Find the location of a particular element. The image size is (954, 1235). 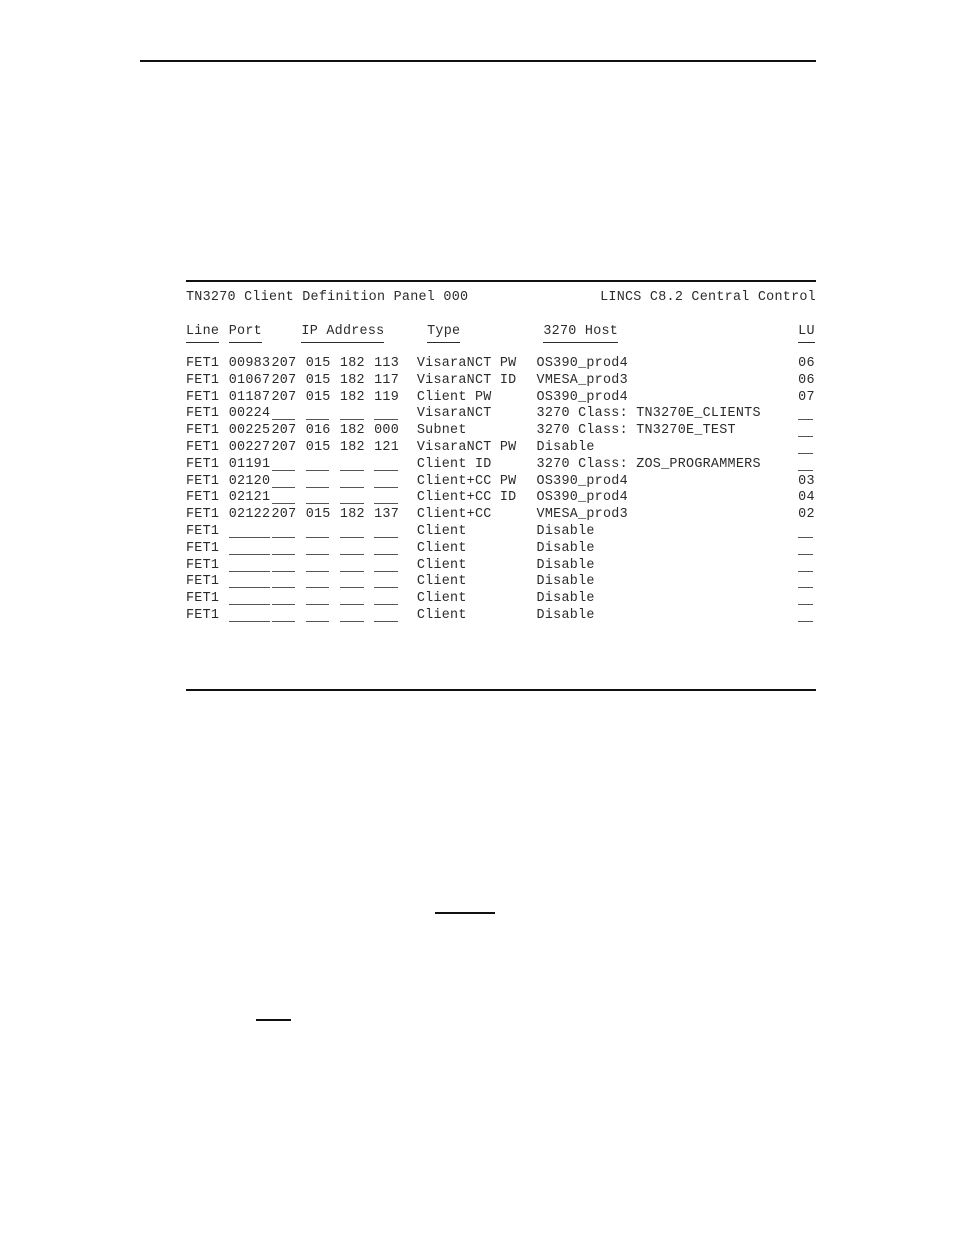

cell-port: 02122 is located at coordinates (250, 515).